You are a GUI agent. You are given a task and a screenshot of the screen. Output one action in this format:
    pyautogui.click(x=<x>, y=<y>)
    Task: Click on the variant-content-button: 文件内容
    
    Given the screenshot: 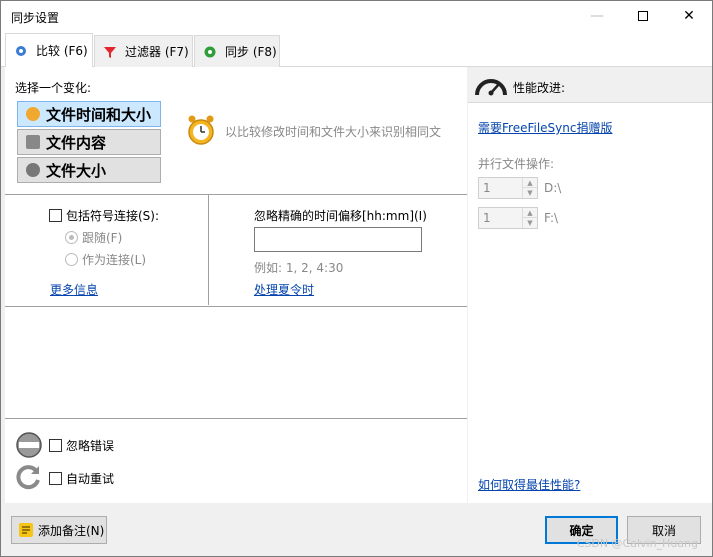 What is the action you would take?
    pyautogui.click(x=89, y=142)
    